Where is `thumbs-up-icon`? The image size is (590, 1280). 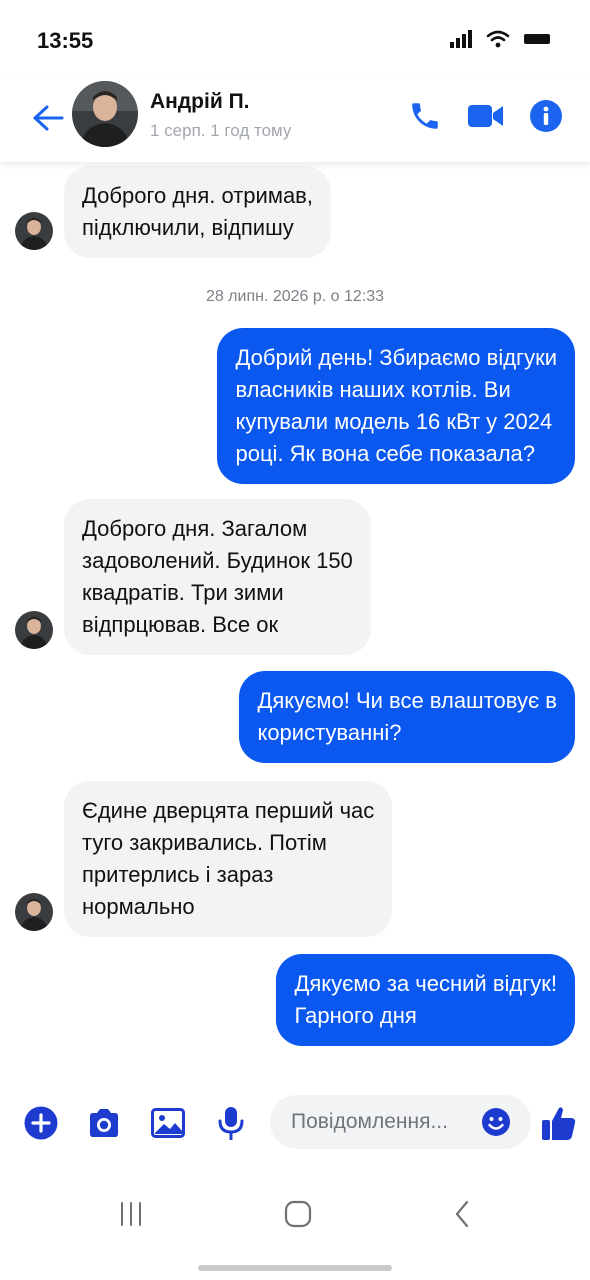 thumbs-up-icon is located at coordinates (559, 1123).